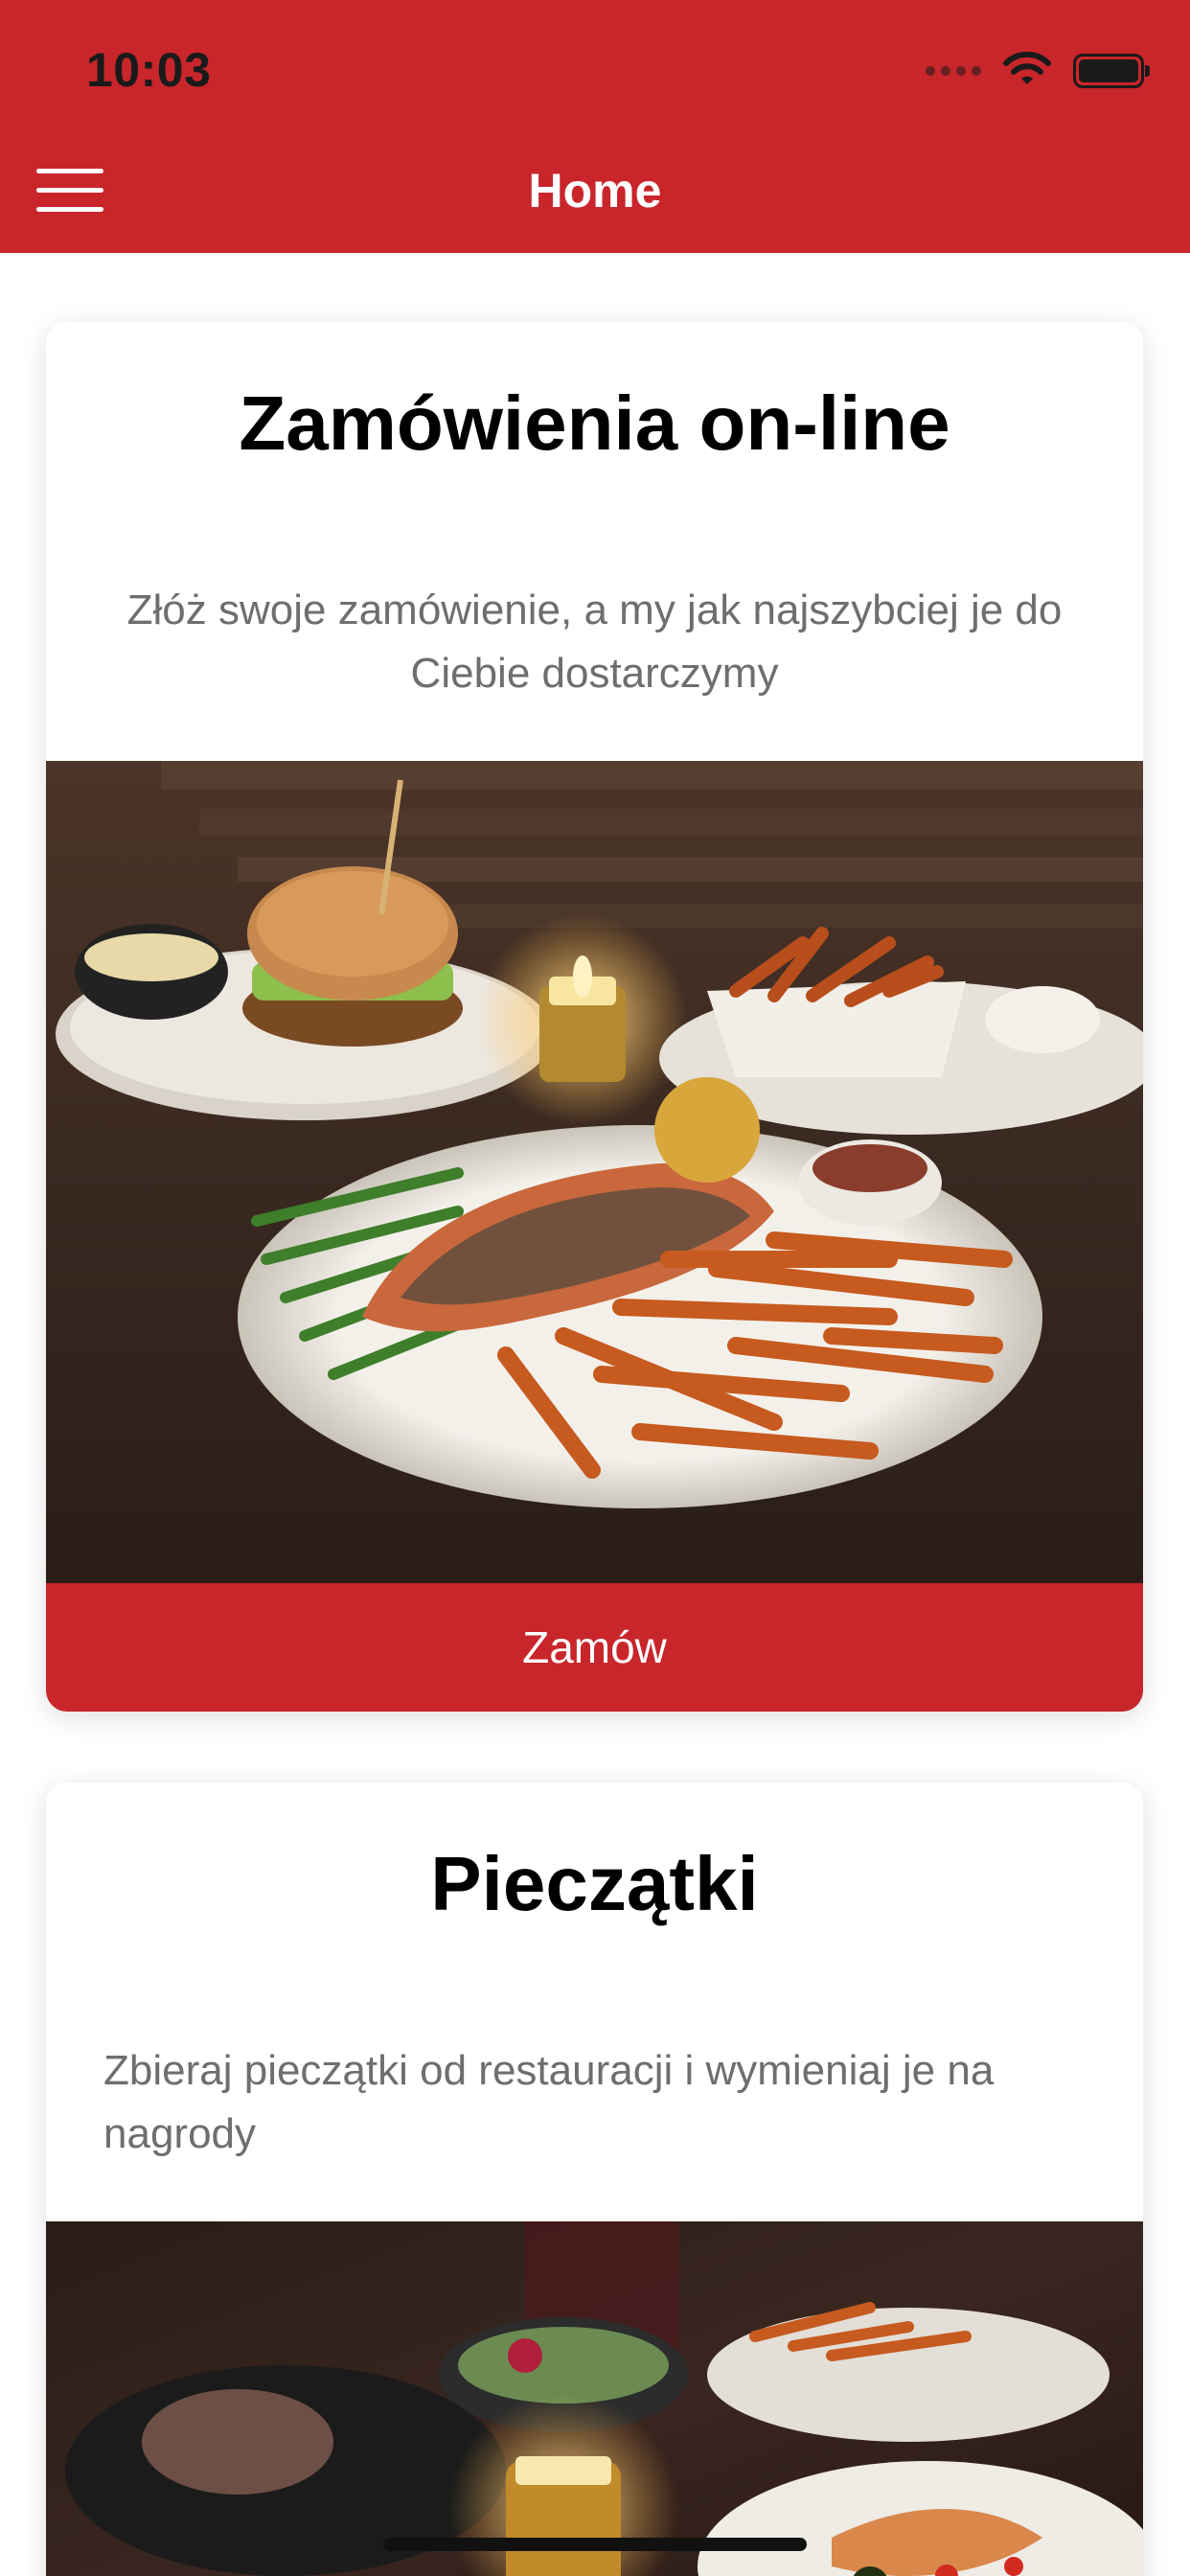 The height and width of the screenshot is (2576, 1190). What do you see at coordinates (595, 2544) in the screenshot?
I see `home-indicator` at bounding box center [595, 2544].